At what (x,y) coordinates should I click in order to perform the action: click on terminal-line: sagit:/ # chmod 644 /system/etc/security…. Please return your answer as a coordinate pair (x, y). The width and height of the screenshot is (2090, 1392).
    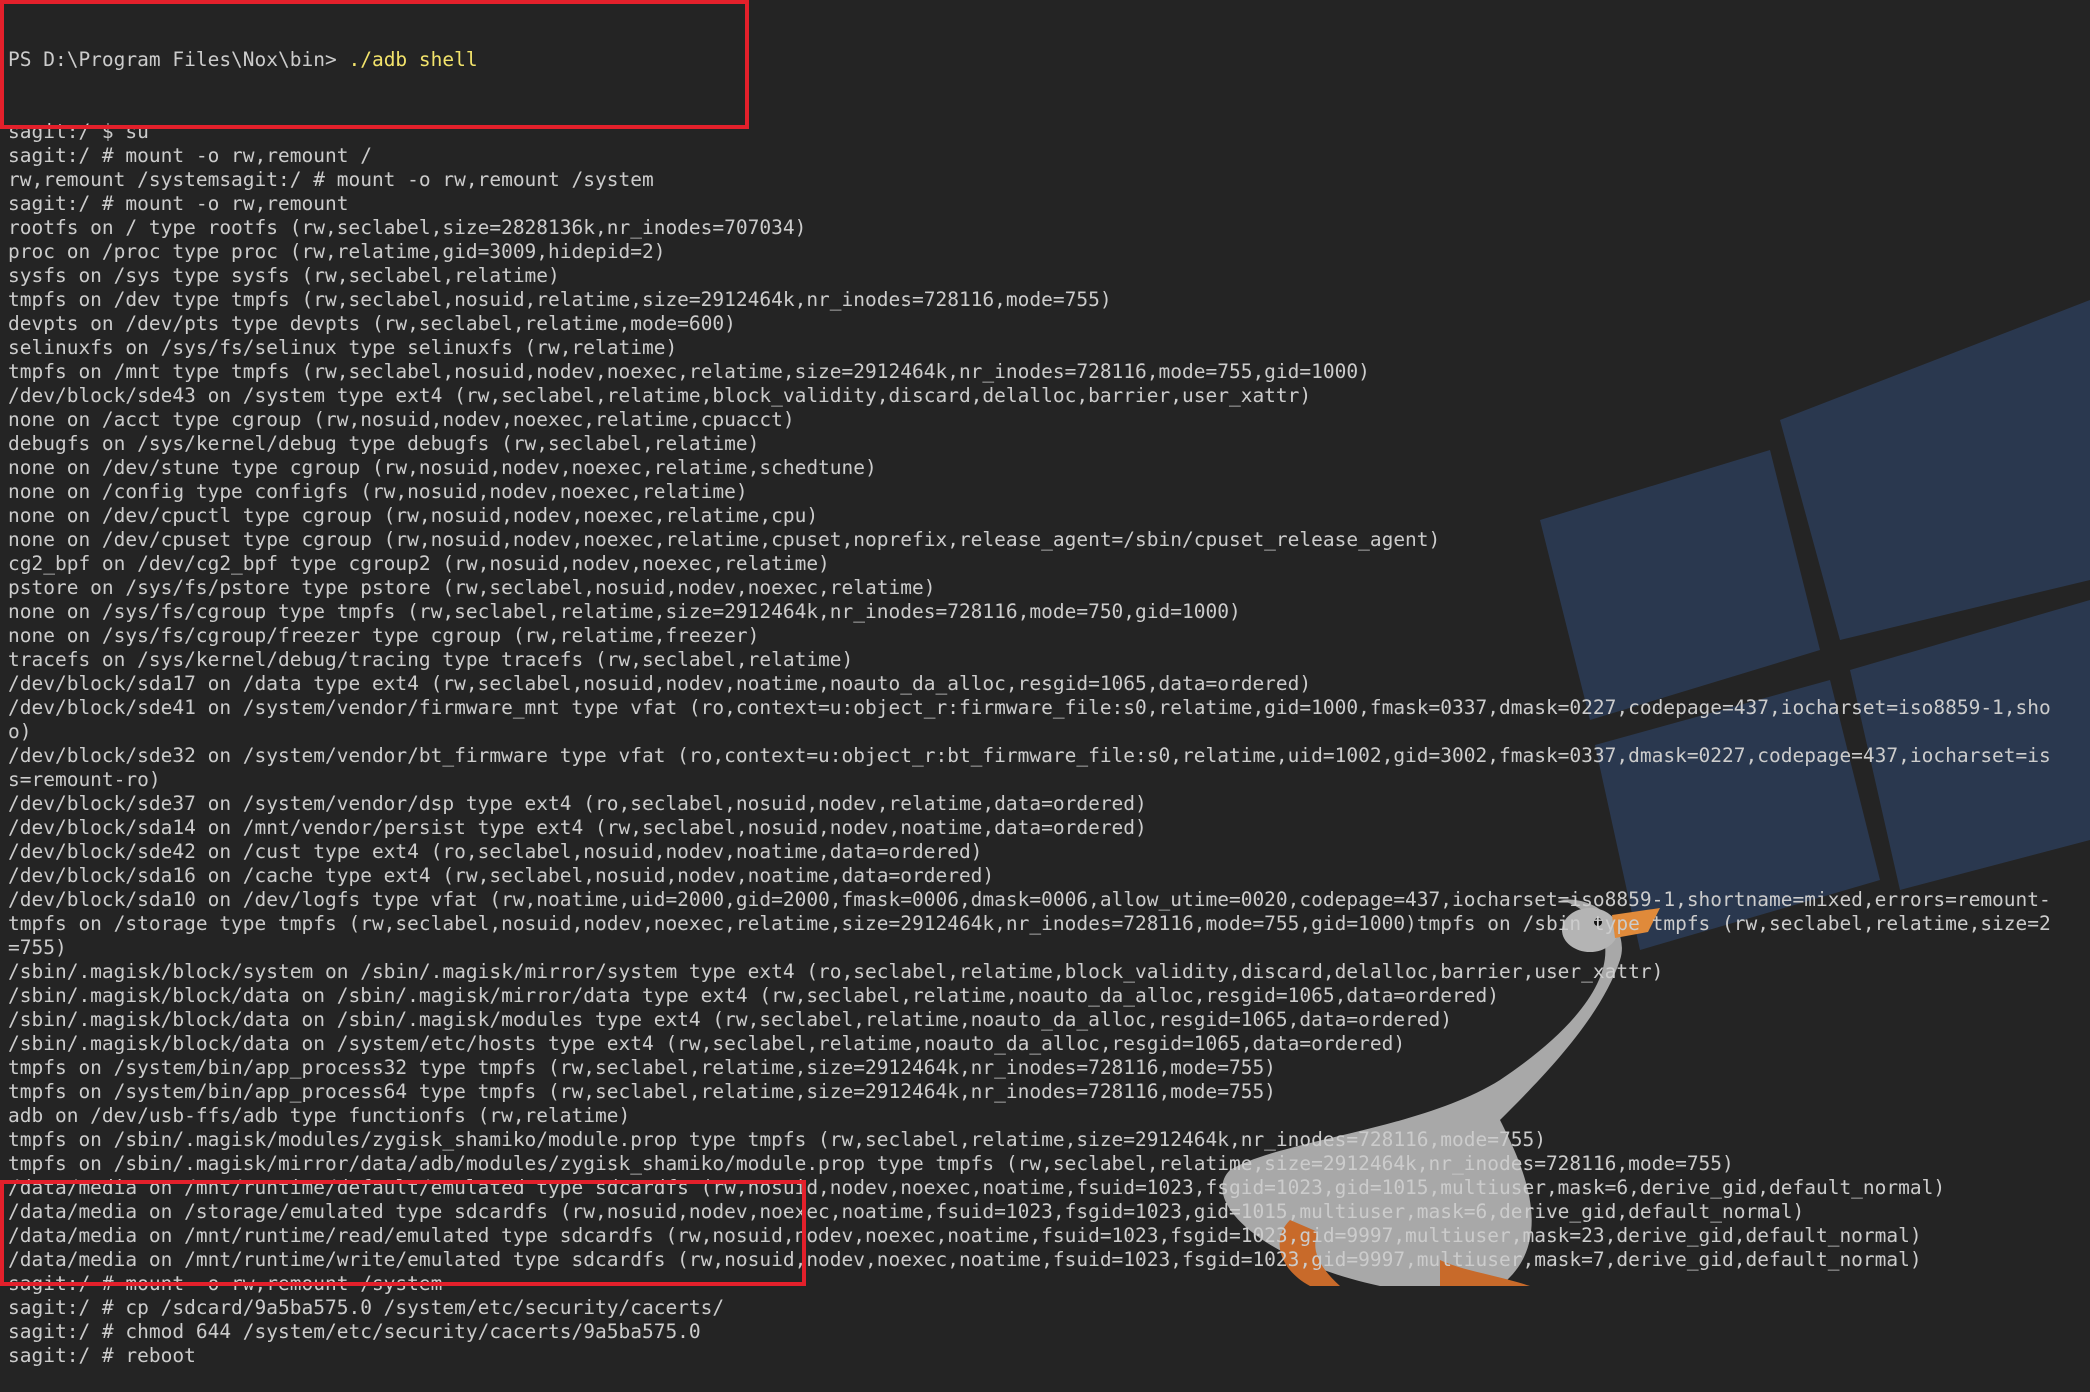
    Looking at the image, I should click on (354, 1331).